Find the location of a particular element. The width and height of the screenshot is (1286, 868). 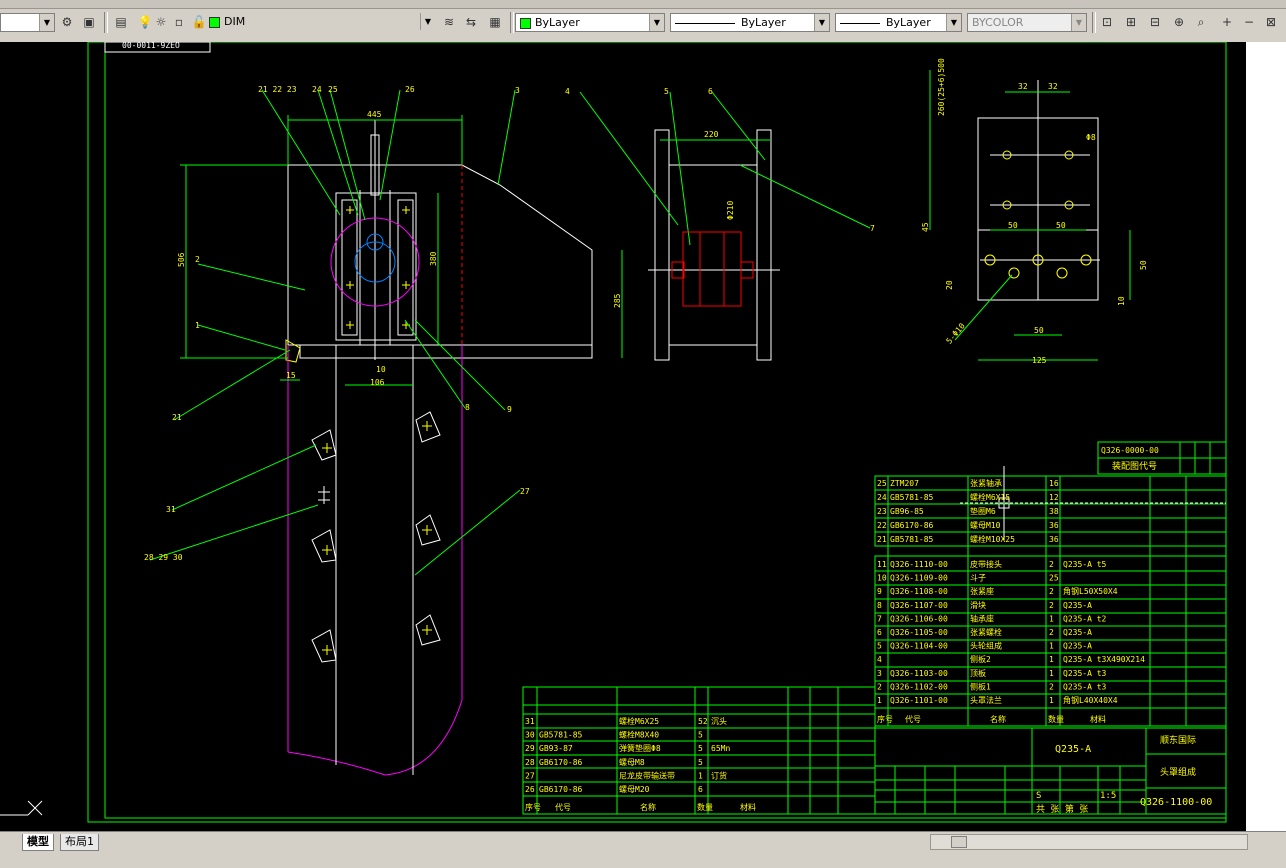

layer-name: DIM is located at coordinates (235, 21).